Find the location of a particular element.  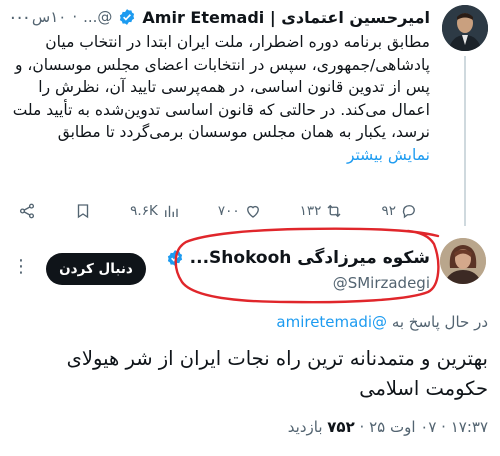

reply-author-handle: @SMirzadegi is located at coordinates (381, 283).